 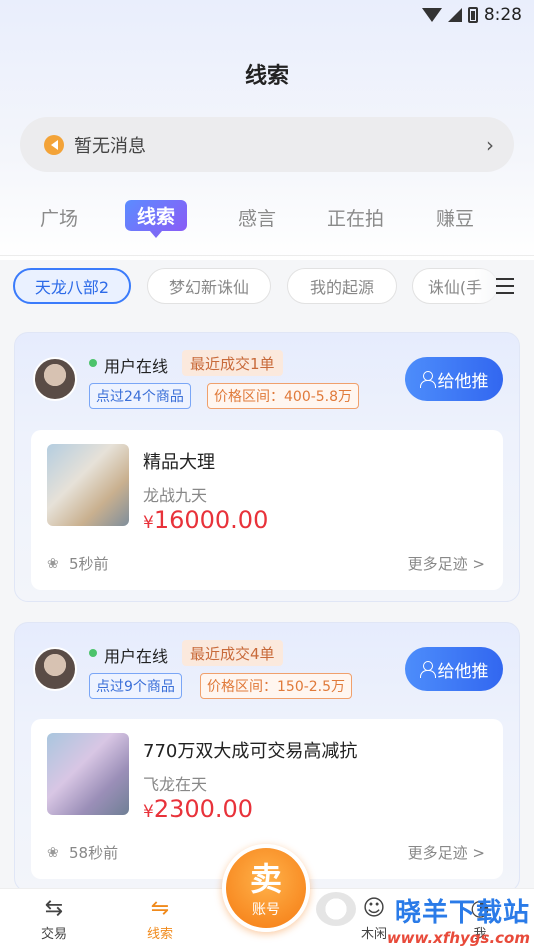 I want to click on chevron-right-icon: ›, so click(x=490, y=144).